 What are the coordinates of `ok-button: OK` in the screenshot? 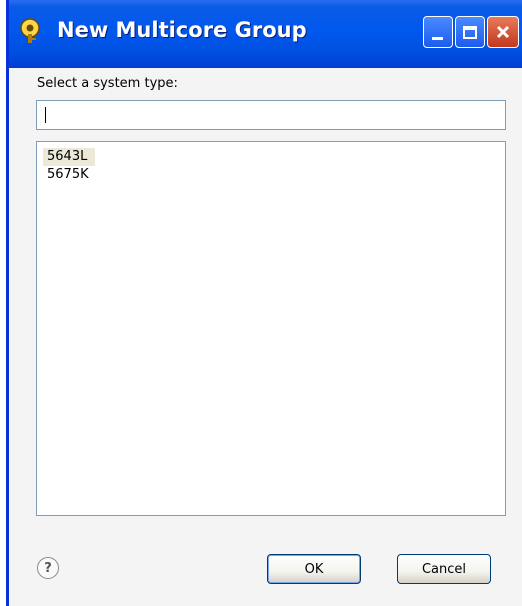 It's located at (314, 569).